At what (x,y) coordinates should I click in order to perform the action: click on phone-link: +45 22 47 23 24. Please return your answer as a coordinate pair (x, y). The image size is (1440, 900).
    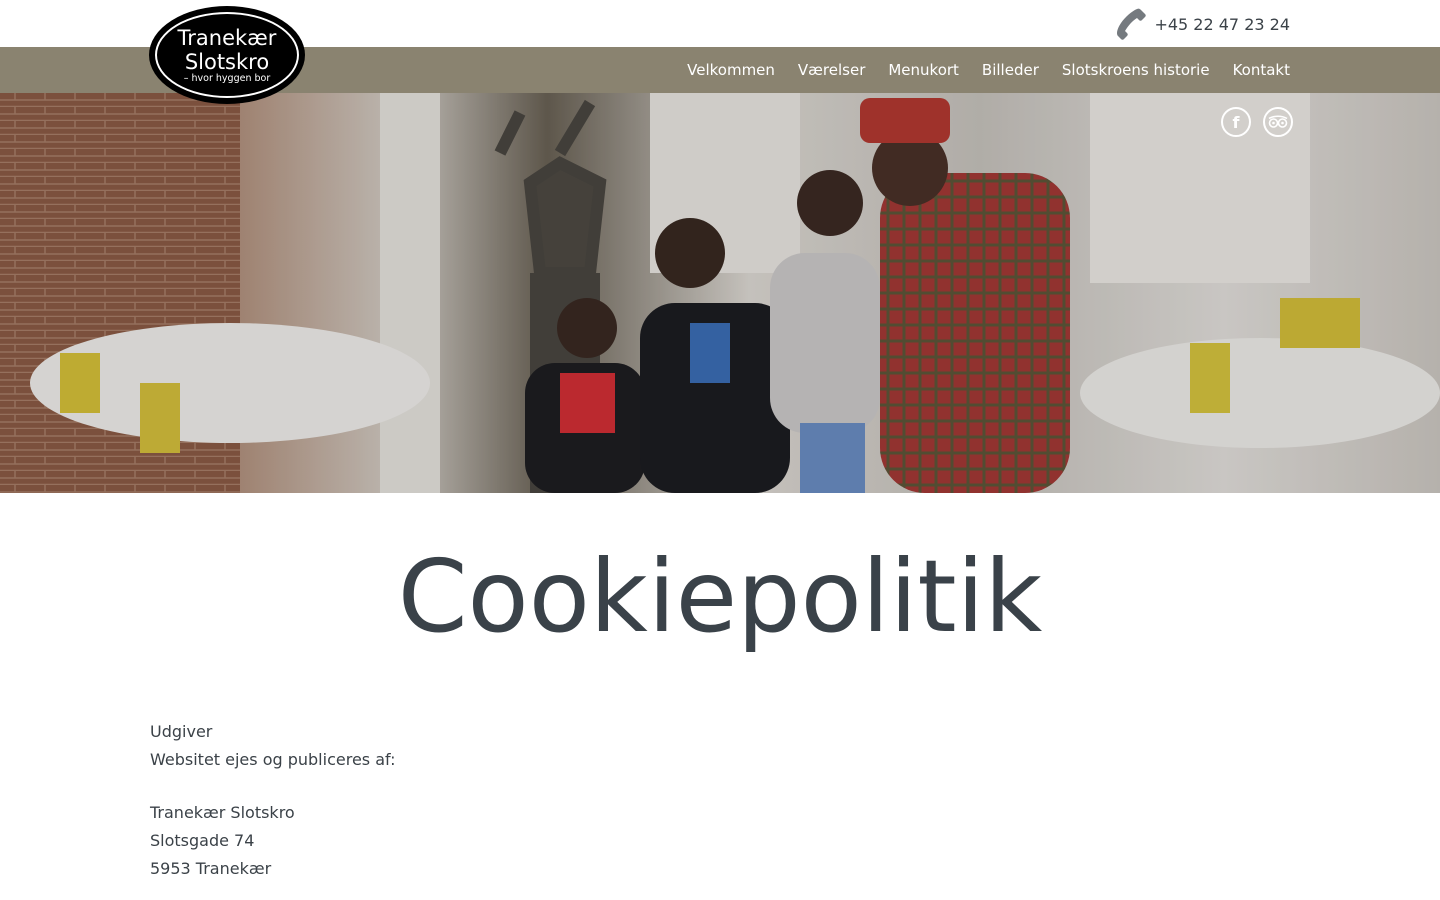
    Looking at the image, I should click on (1202, 24).